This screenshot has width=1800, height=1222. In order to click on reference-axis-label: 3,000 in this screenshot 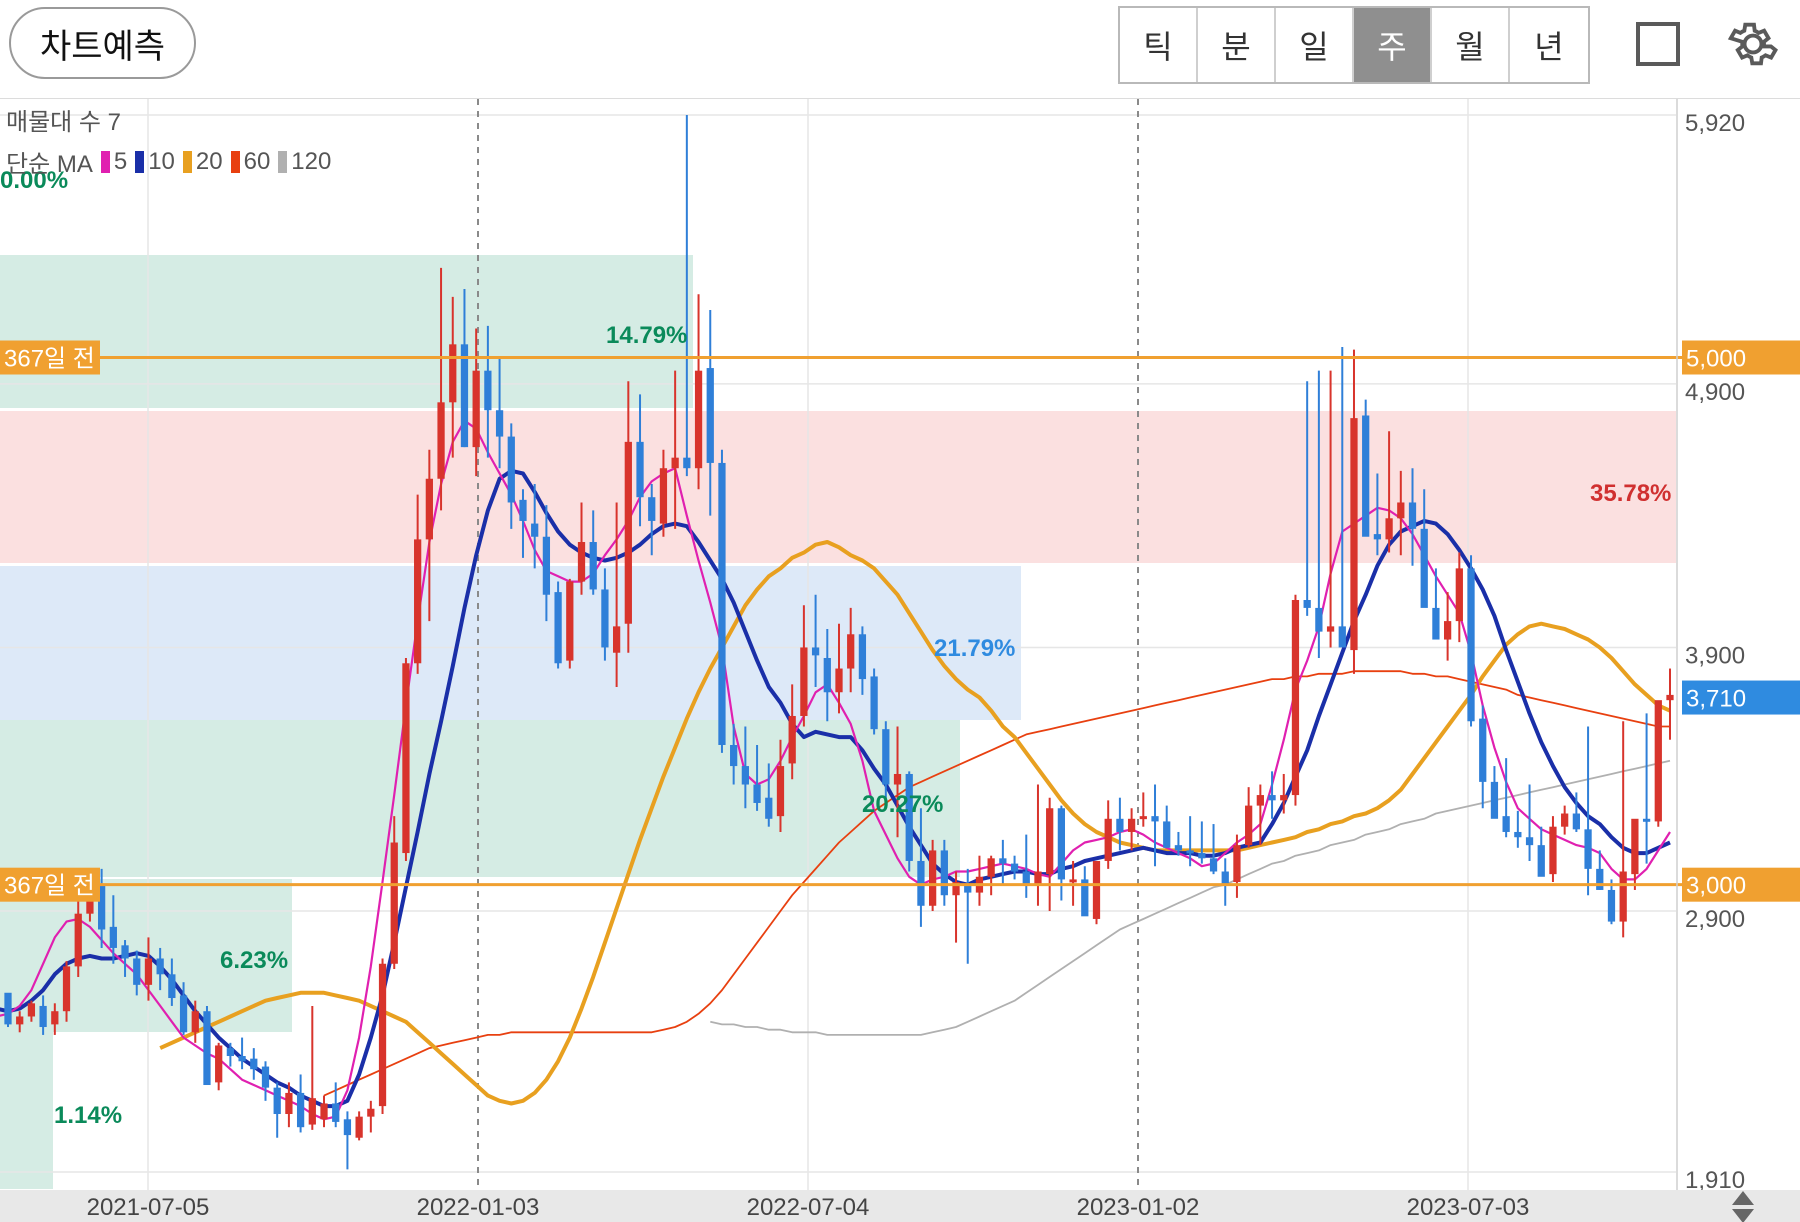, I will do `click(1716, 886)`.